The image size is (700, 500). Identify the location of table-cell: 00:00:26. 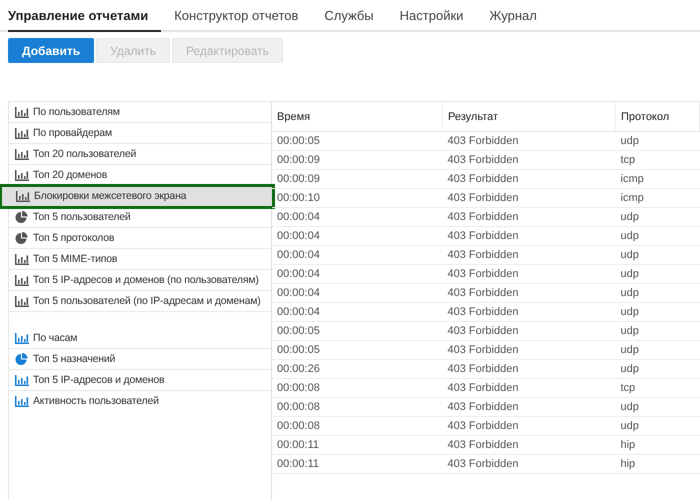
(357, 369).